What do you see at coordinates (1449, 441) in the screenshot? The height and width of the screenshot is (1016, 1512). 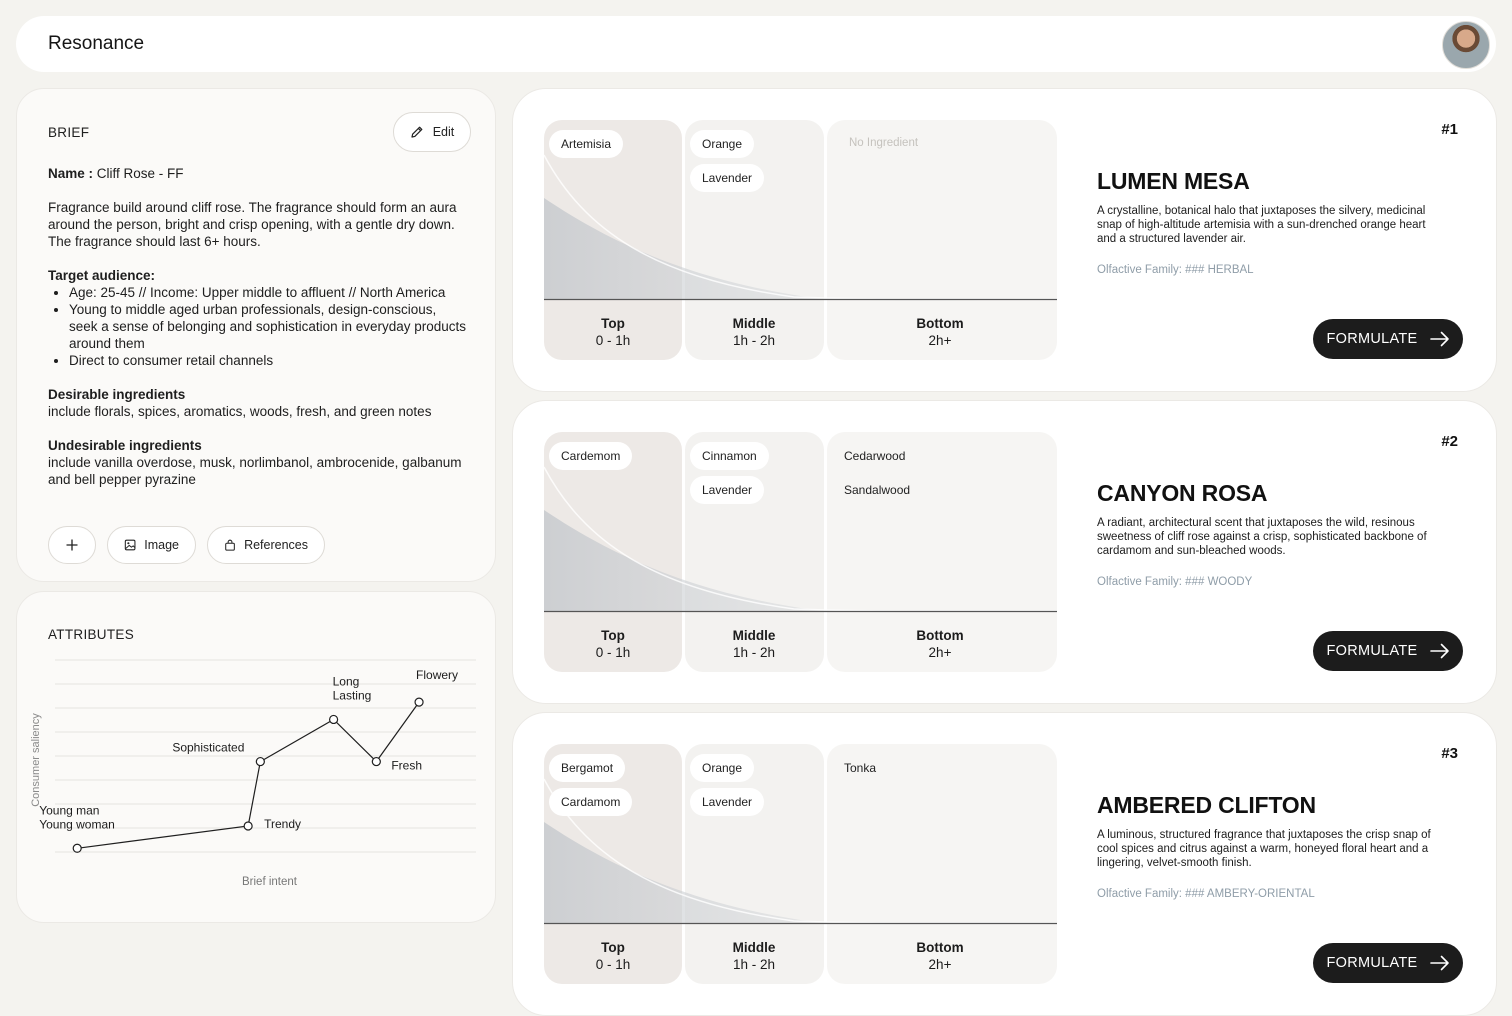 I see `rank-label: #2` at bounding box center [1449, 441].